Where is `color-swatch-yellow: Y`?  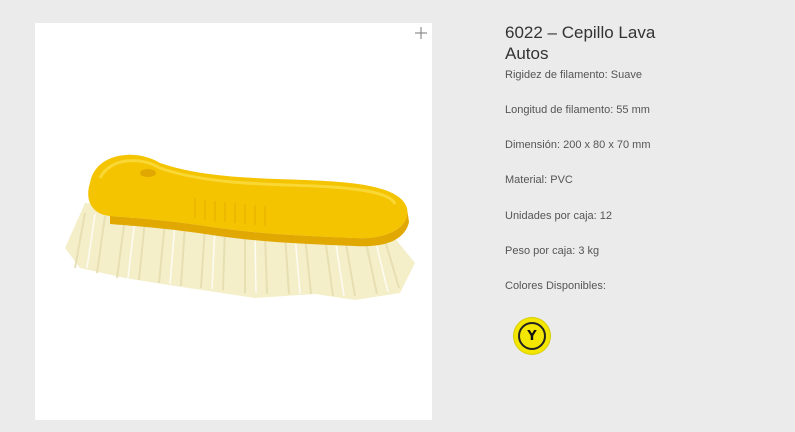 color-swatch-yellow: Y is located at coordinates (532, 336).